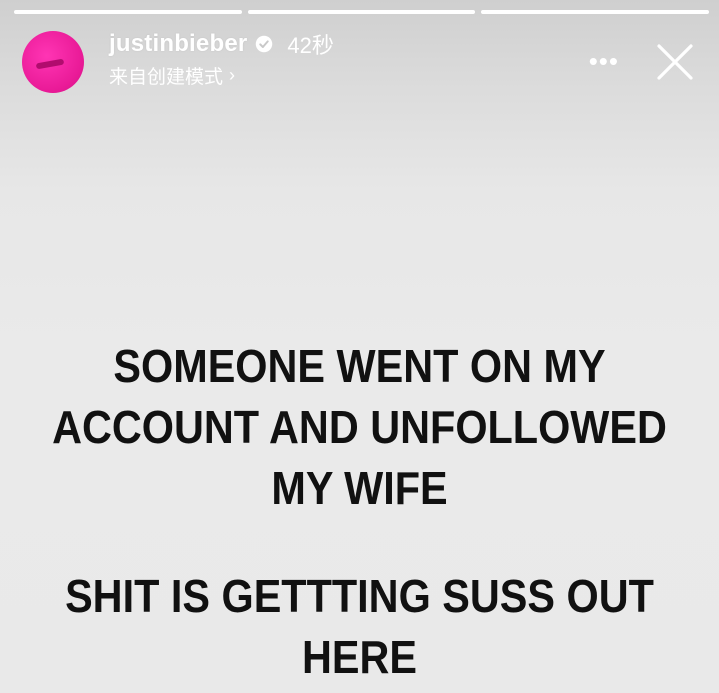 Image resolution: width=719 pixels, height=693 pixels. What do you see at coordinates (232, 75) in the screenshot?
I see `chevron-right-icon: ›` at bounding box center [232, 75].